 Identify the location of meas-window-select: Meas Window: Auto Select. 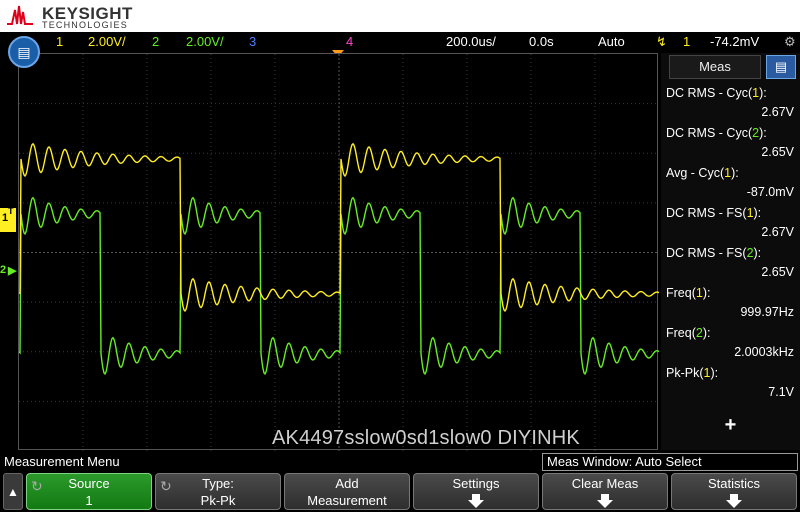
(670, 462).